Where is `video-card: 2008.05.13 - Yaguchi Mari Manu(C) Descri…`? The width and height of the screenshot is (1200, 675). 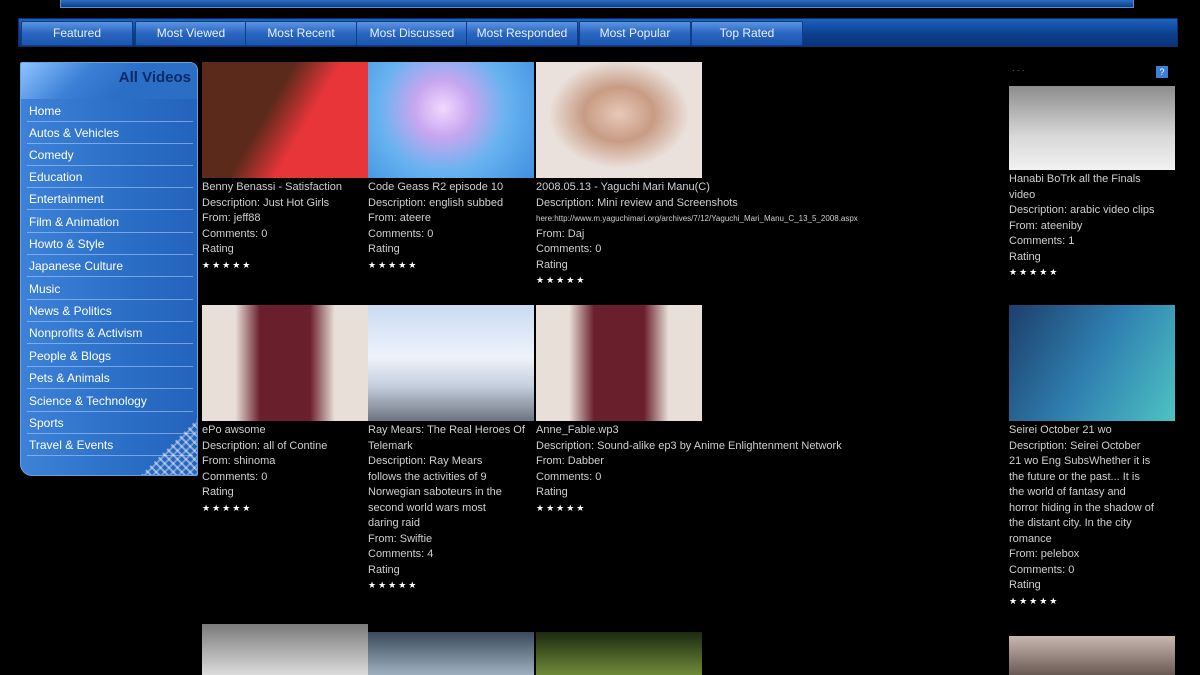
video-card: 2008.05.13 - Yaguchi Mari Manu(C) Descri… is located at coordinates (697, 175).